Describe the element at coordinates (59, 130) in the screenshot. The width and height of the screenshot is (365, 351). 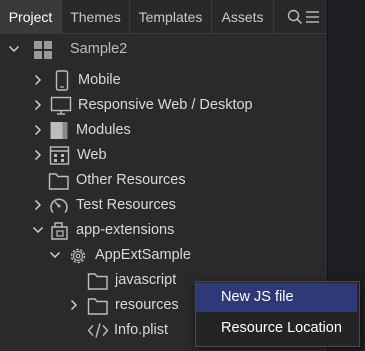
I see `module-icon` at that location.